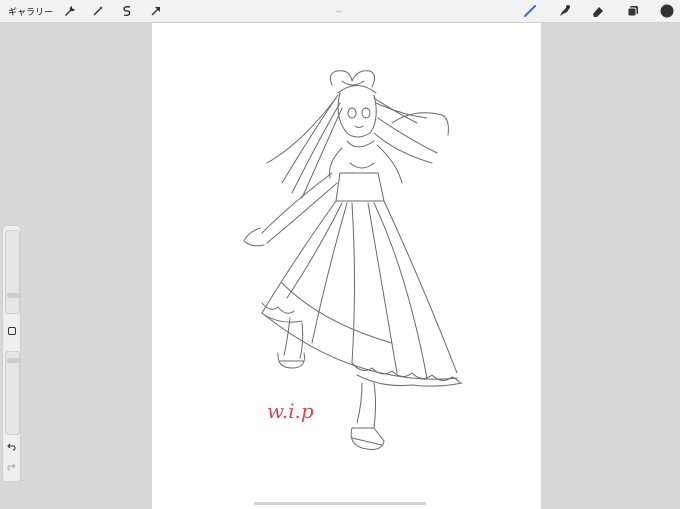 Image resolution: width=680 pixels, height=509 pixels. What do you see at coordinates (14, 295) in the screenshot?
I see `brush-size-thumb` at bounding box center [14, 295].